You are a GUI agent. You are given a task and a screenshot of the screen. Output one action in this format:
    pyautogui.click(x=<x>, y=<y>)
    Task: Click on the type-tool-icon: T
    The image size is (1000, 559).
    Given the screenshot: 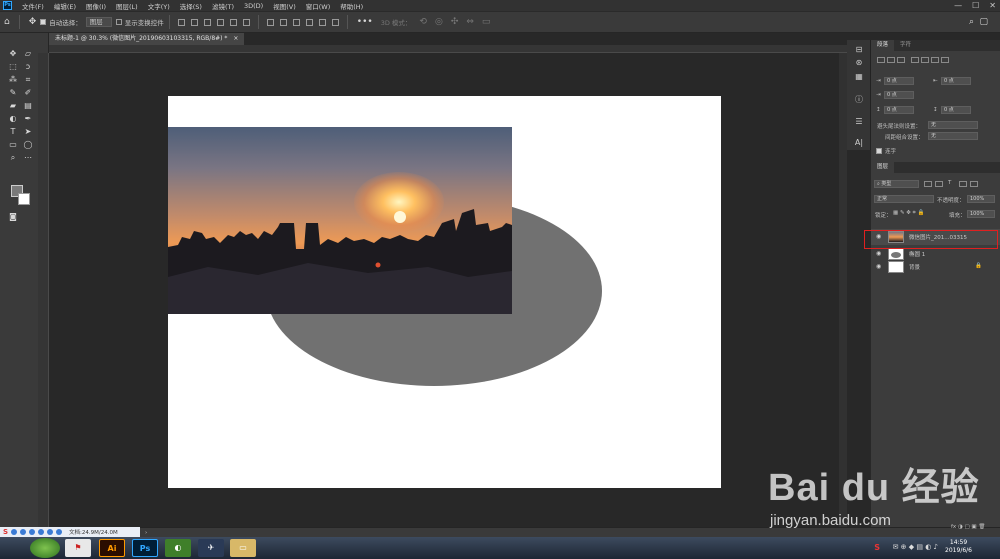 What is the action you would take?
    pyautogui.click(x=13, y=132)
    